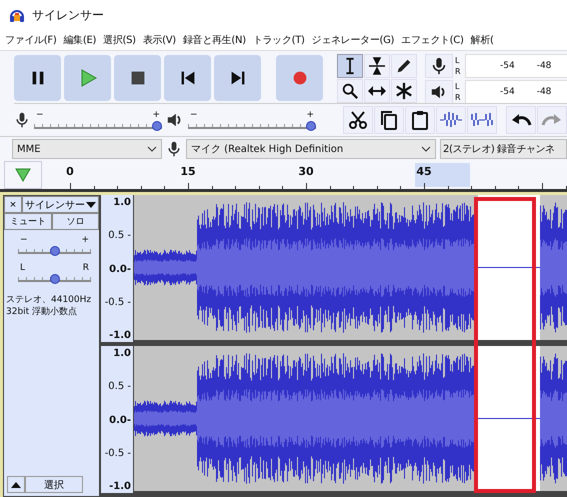 Image resolution: width=567 pixels, height=497 pixels. What do you see at coordinates (377, 91) in the screenshot?
I see `timeshift-tool-button` at bounding box center [377, 91].